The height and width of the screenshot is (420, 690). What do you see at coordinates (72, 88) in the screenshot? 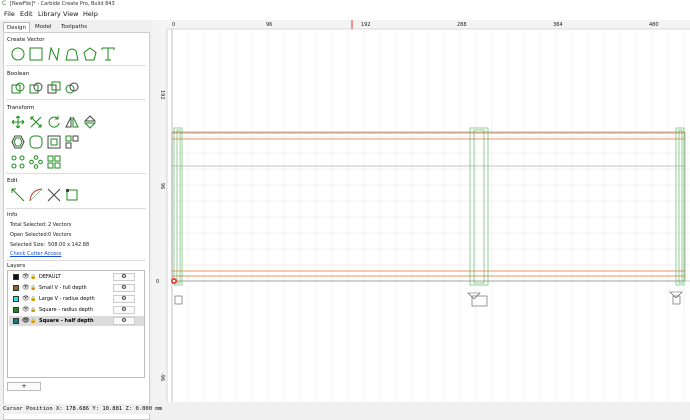
I see `boolean-weld-icon` at bounding box center [72, 88].